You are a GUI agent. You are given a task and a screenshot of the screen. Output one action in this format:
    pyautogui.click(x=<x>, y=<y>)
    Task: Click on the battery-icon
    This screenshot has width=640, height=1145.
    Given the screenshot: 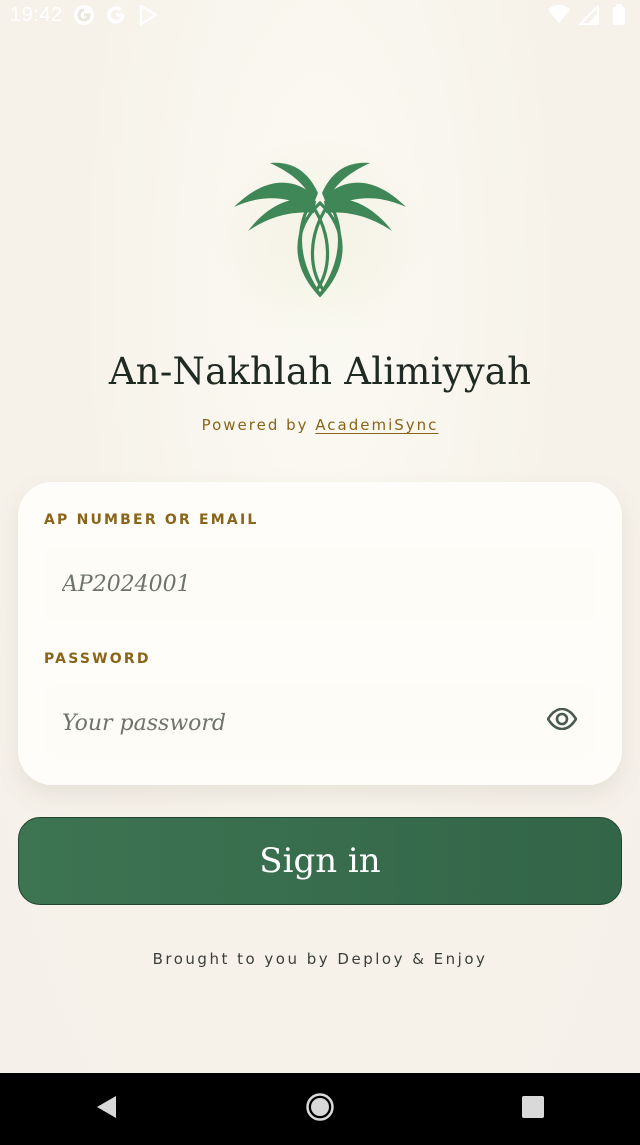 What is the action you would take?
    pyautogui.click(x=619, y=15)
    